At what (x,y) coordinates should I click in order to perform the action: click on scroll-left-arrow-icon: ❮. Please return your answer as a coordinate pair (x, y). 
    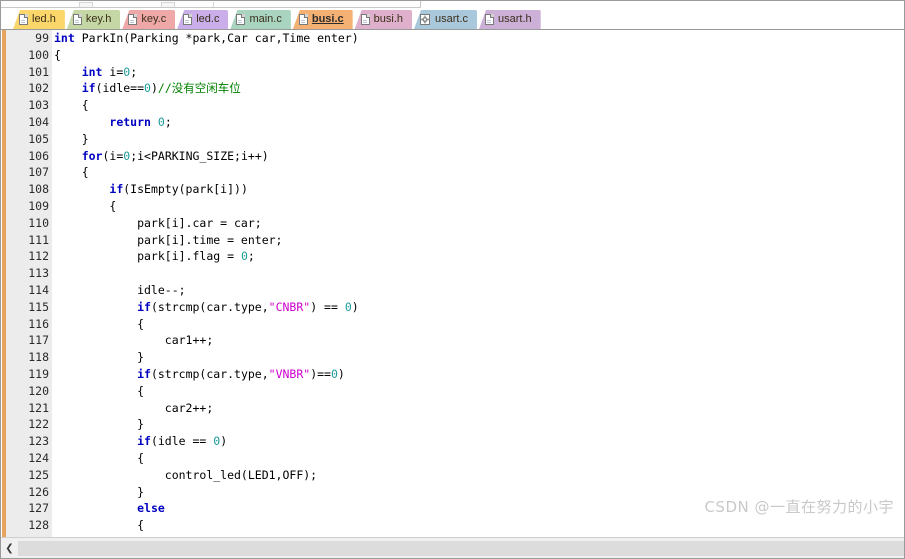
    Looking at the image, I should click on (9, 548).